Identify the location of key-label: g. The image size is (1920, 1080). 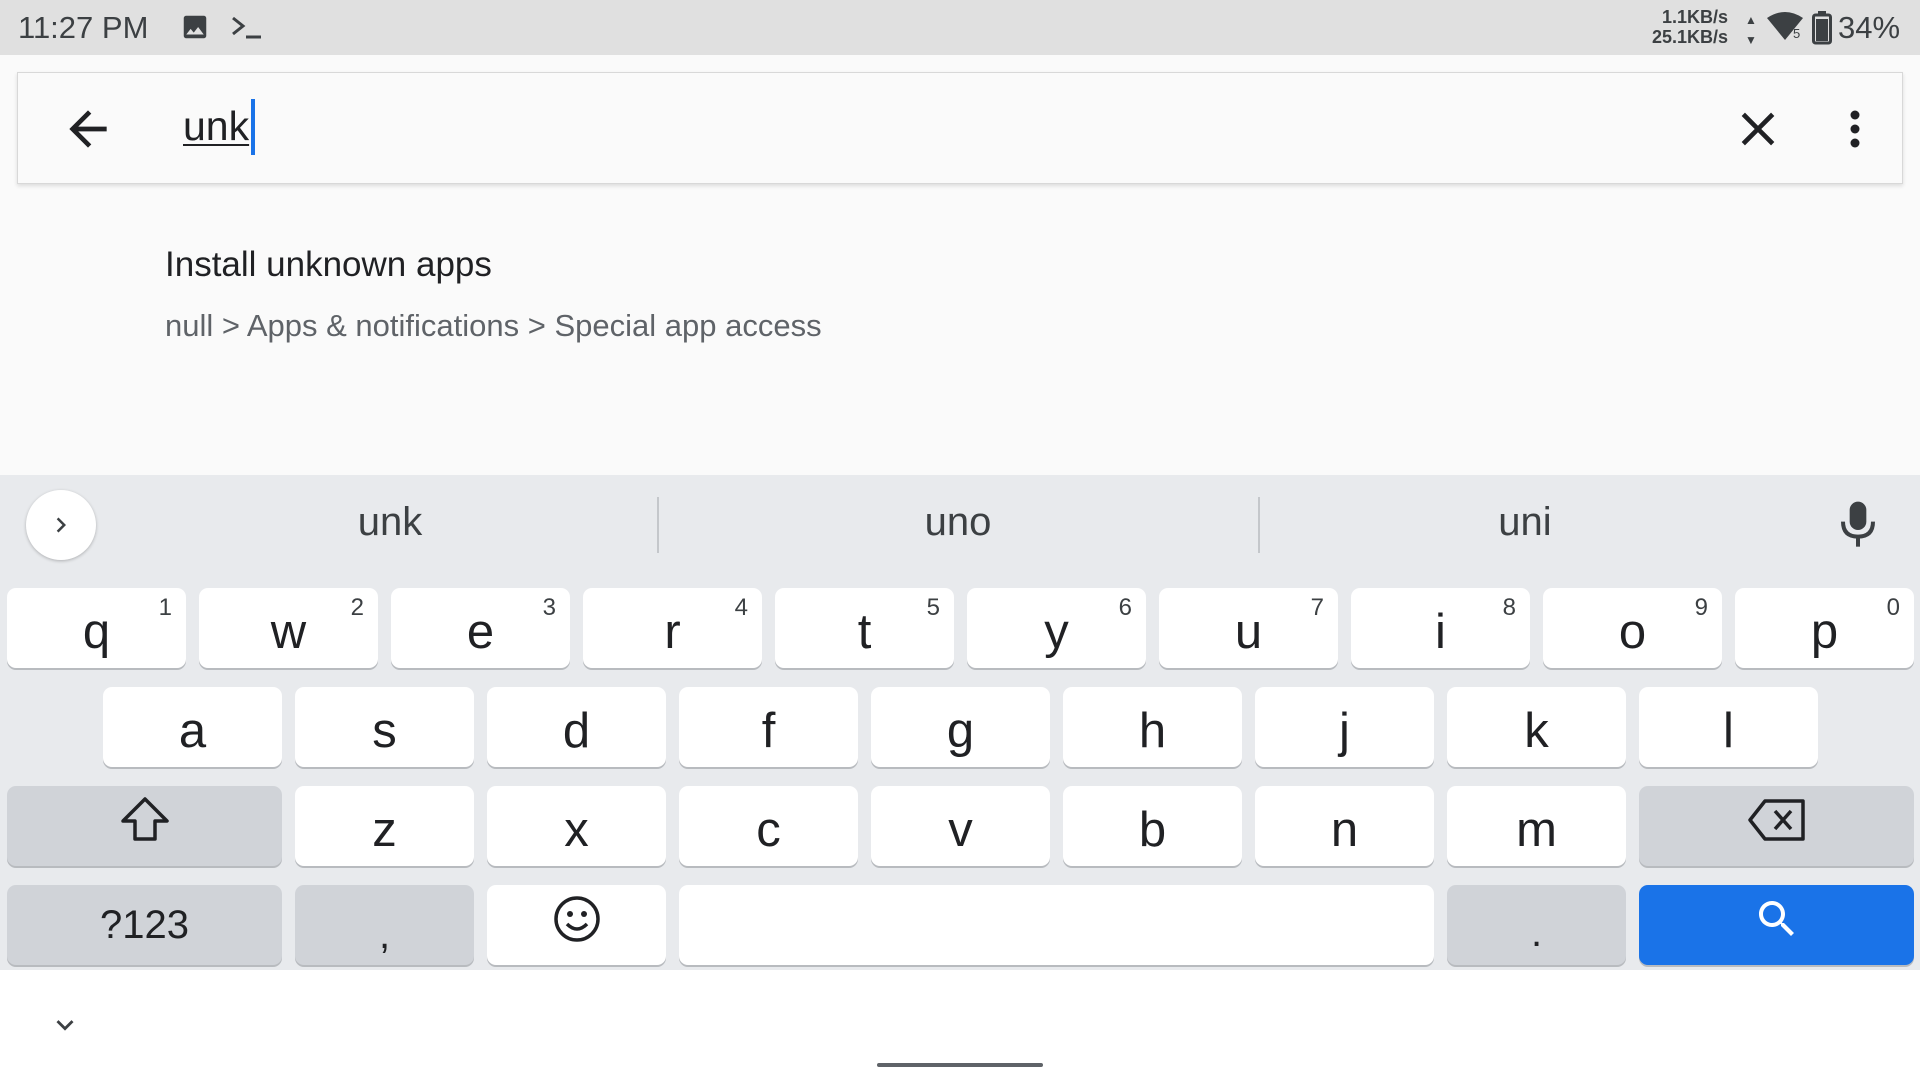
(960, 731).